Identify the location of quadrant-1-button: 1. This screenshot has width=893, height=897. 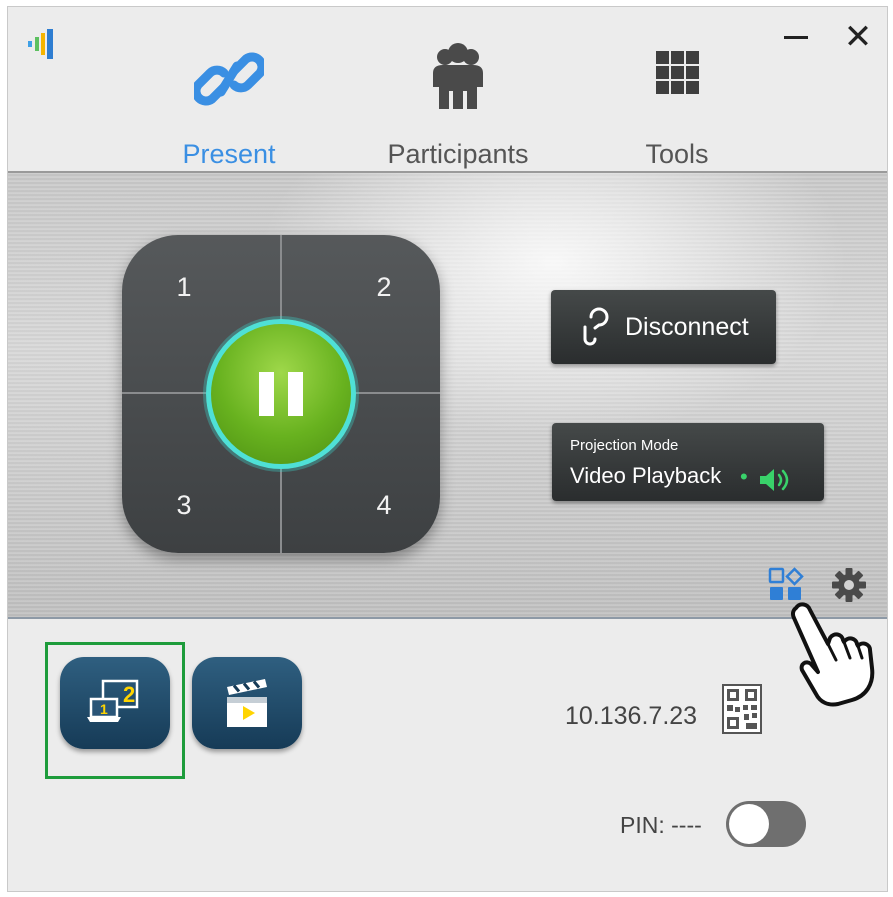
(184, 287).